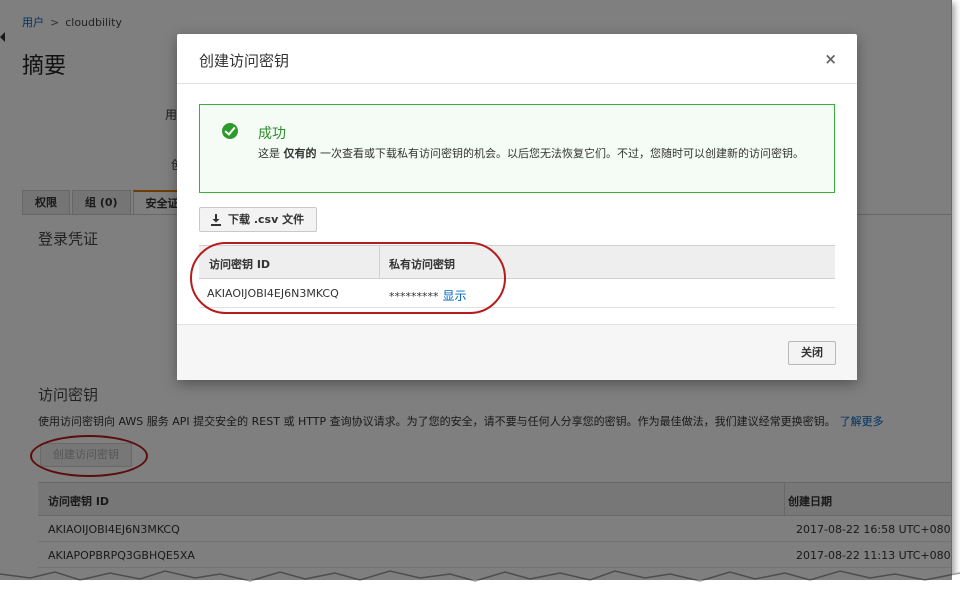 This screenshot has width=960, height=597. What do you see at coordinates (272, 134) in the screenshot?
I see `success-title: 成功` at bounding box center [272, 134].